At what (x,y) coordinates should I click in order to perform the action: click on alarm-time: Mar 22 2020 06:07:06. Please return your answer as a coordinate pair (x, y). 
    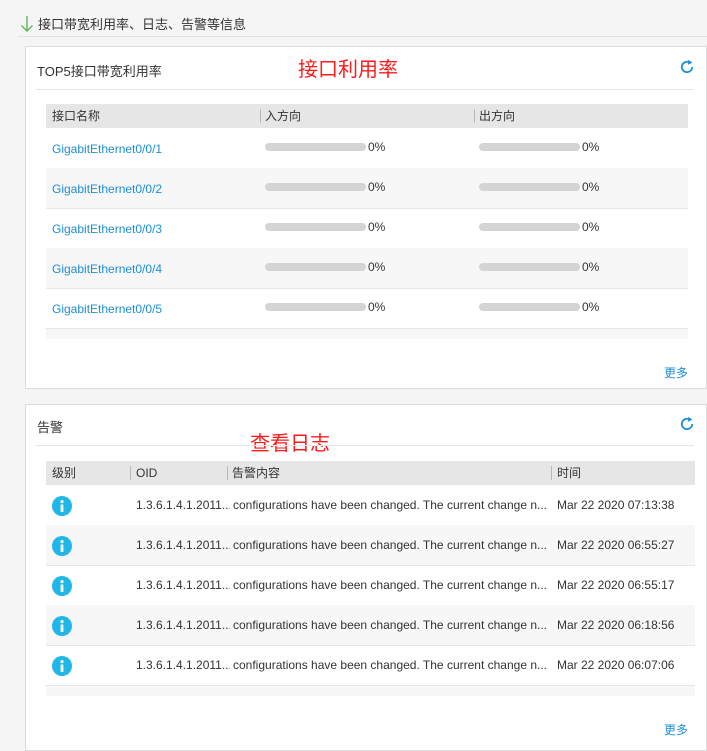
    Looking at the image, I should click on (616, 665).